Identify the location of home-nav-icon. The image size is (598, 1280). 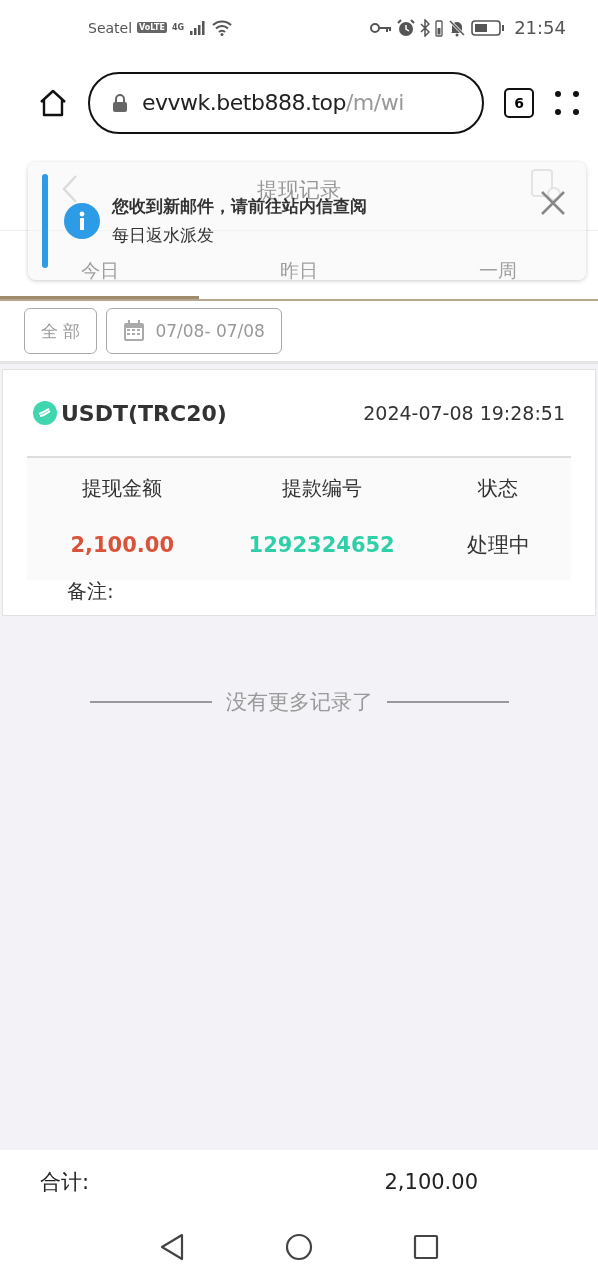
(299, 1247).